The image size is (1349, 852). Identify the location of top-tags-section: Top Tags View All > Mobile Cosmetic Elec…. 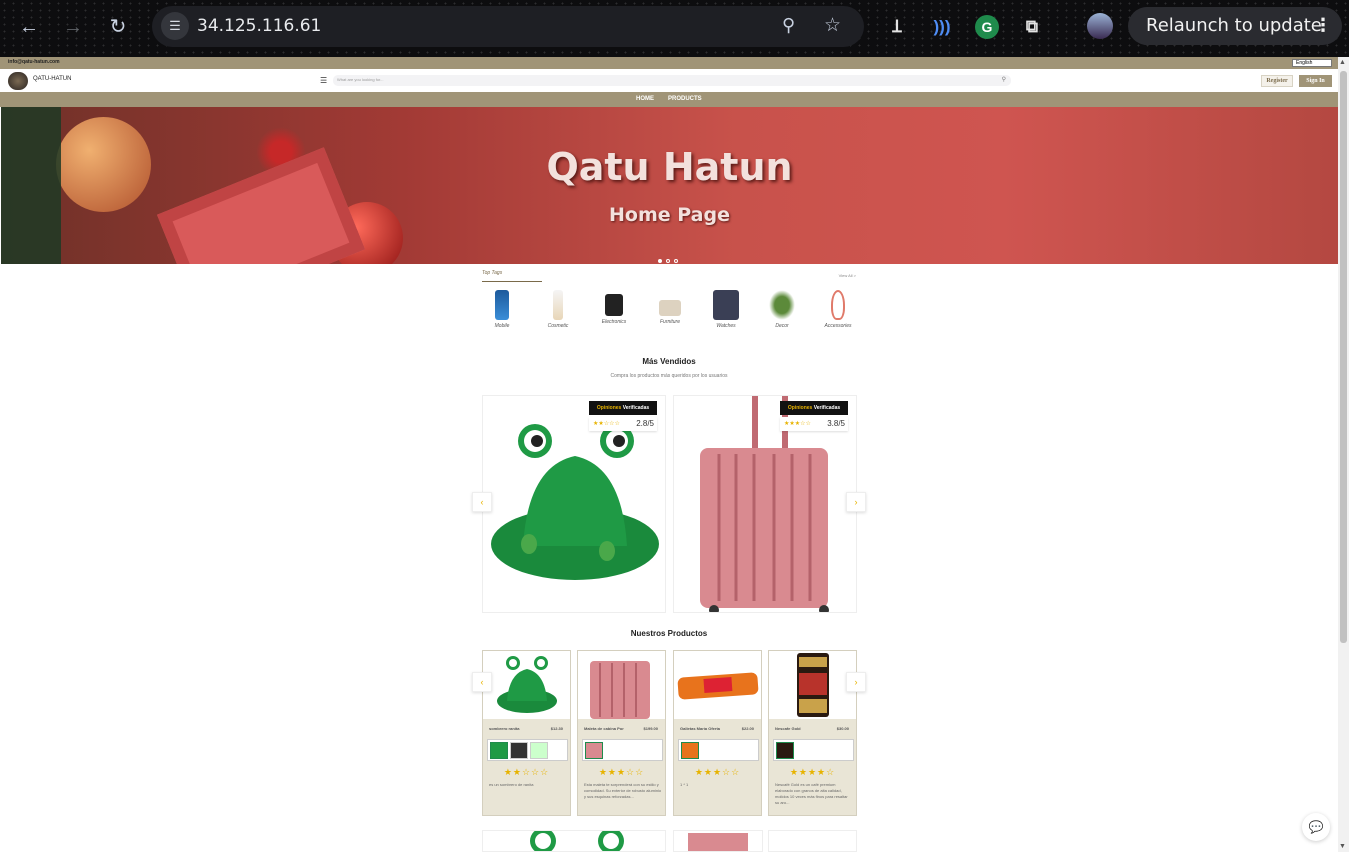
(669, 301).